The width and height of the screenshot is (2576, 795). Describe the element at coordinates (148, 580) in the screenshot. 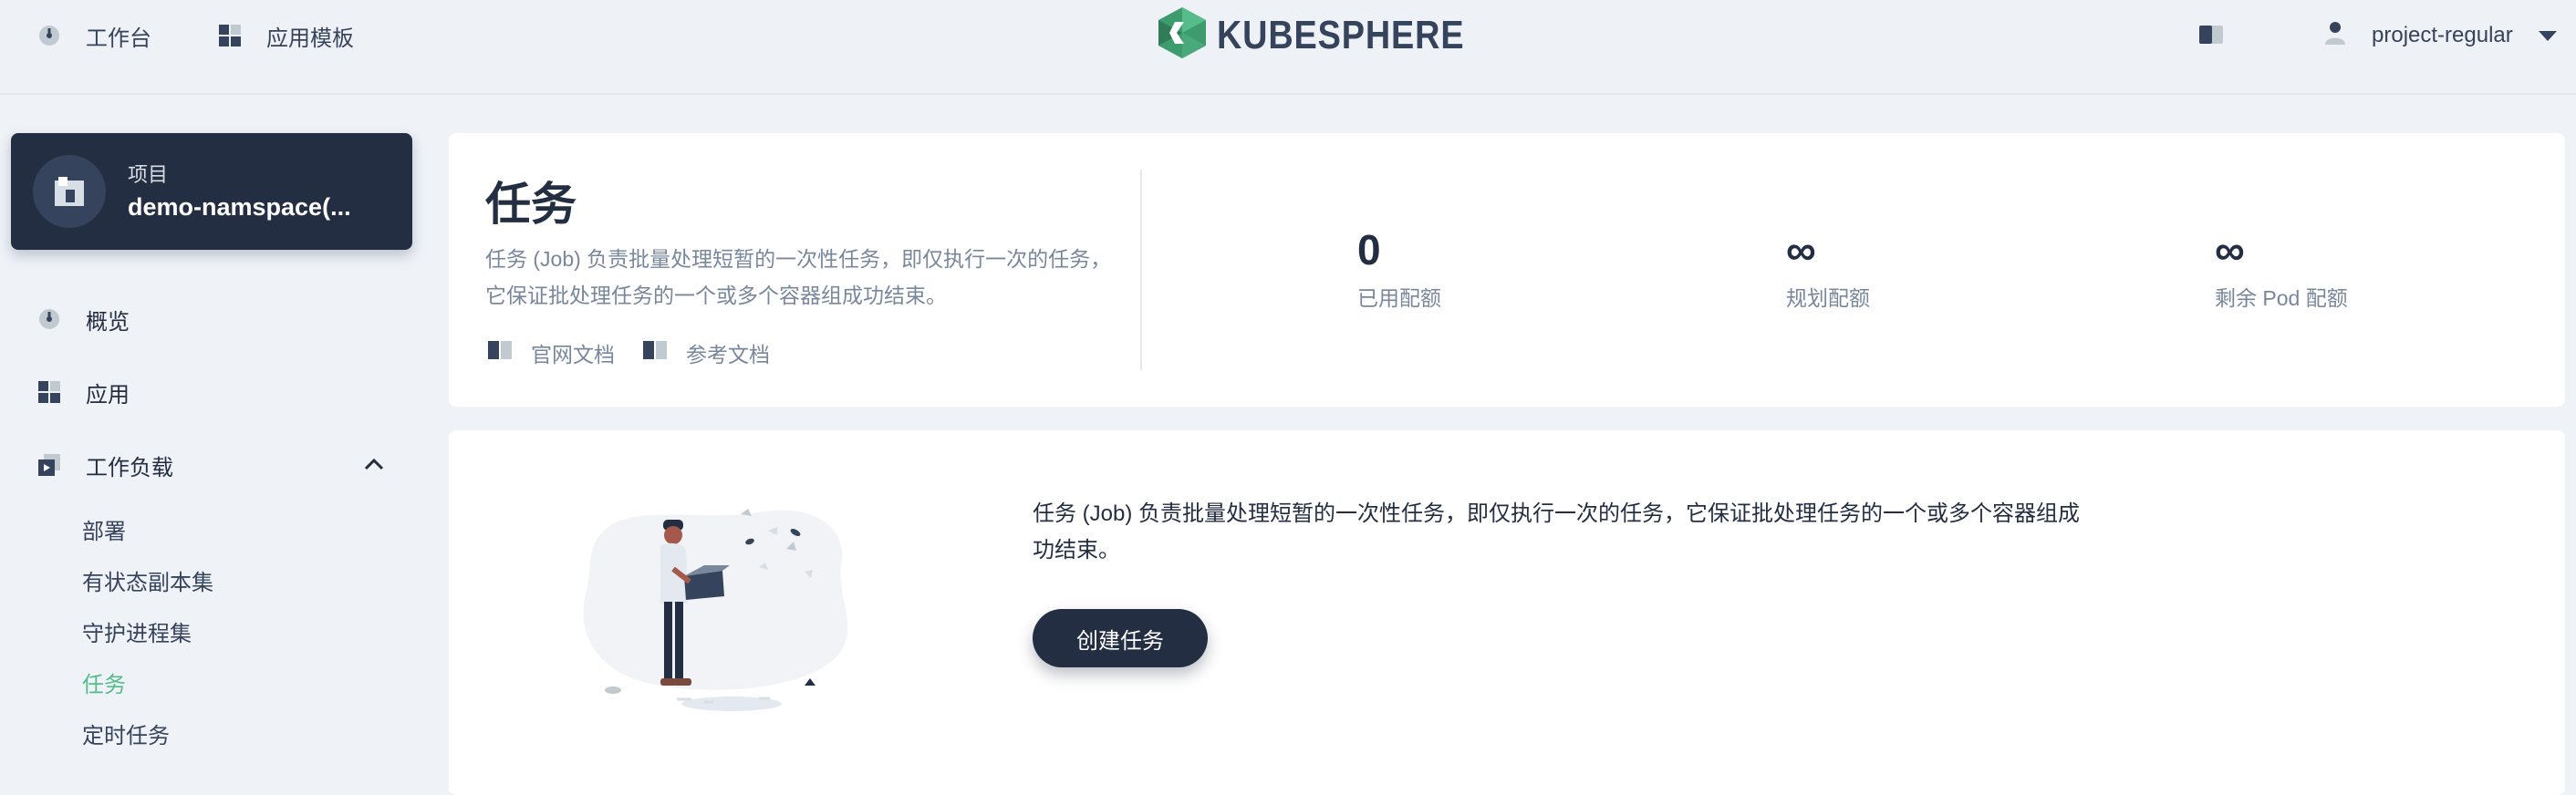

I see `sidebar-item-statefulsets: 有状态副本集` at that location.